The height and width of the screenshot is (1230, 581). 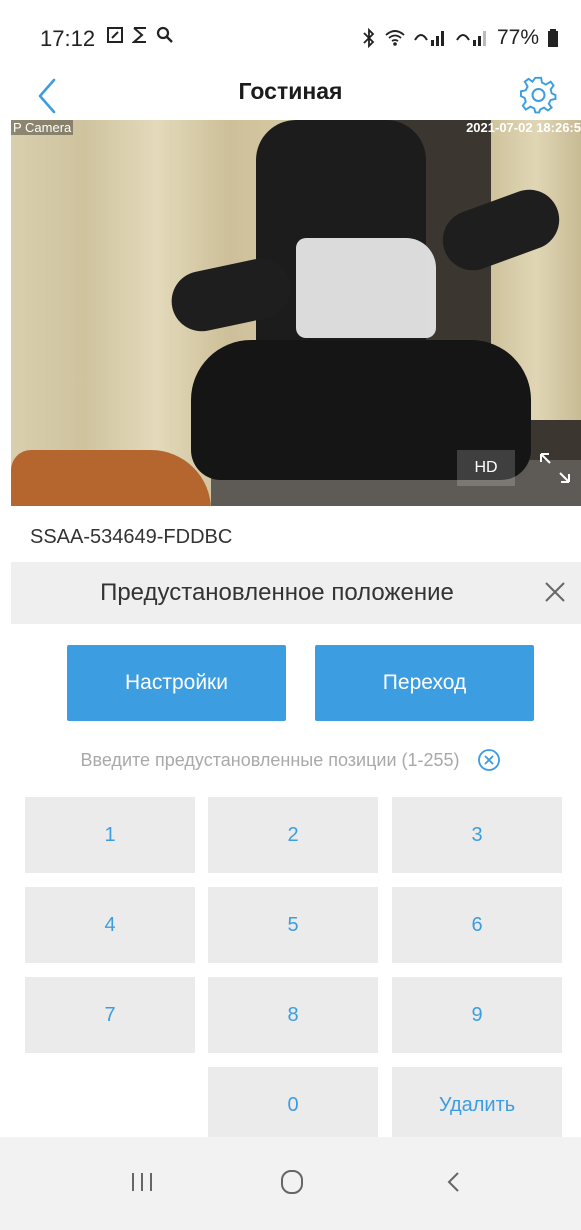 I want to click on status-right-icons: 77%, so click(x=460, y=38).